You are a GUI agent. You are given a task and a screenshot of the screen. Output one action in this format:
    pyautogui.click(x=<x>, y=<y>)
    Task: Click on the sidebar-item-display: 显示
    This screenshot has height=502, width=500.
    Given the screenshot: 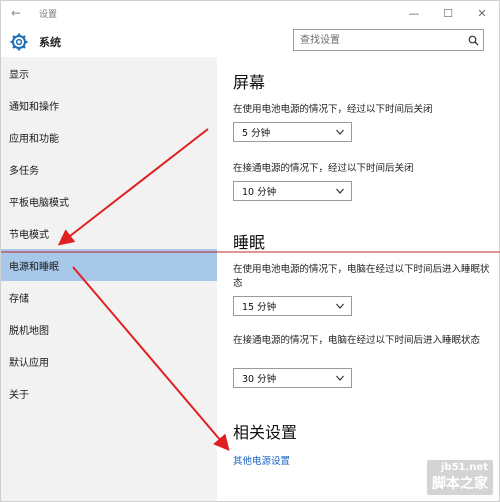 What is the action you would take?
    pyautogui.click(x=109, y=73)
    